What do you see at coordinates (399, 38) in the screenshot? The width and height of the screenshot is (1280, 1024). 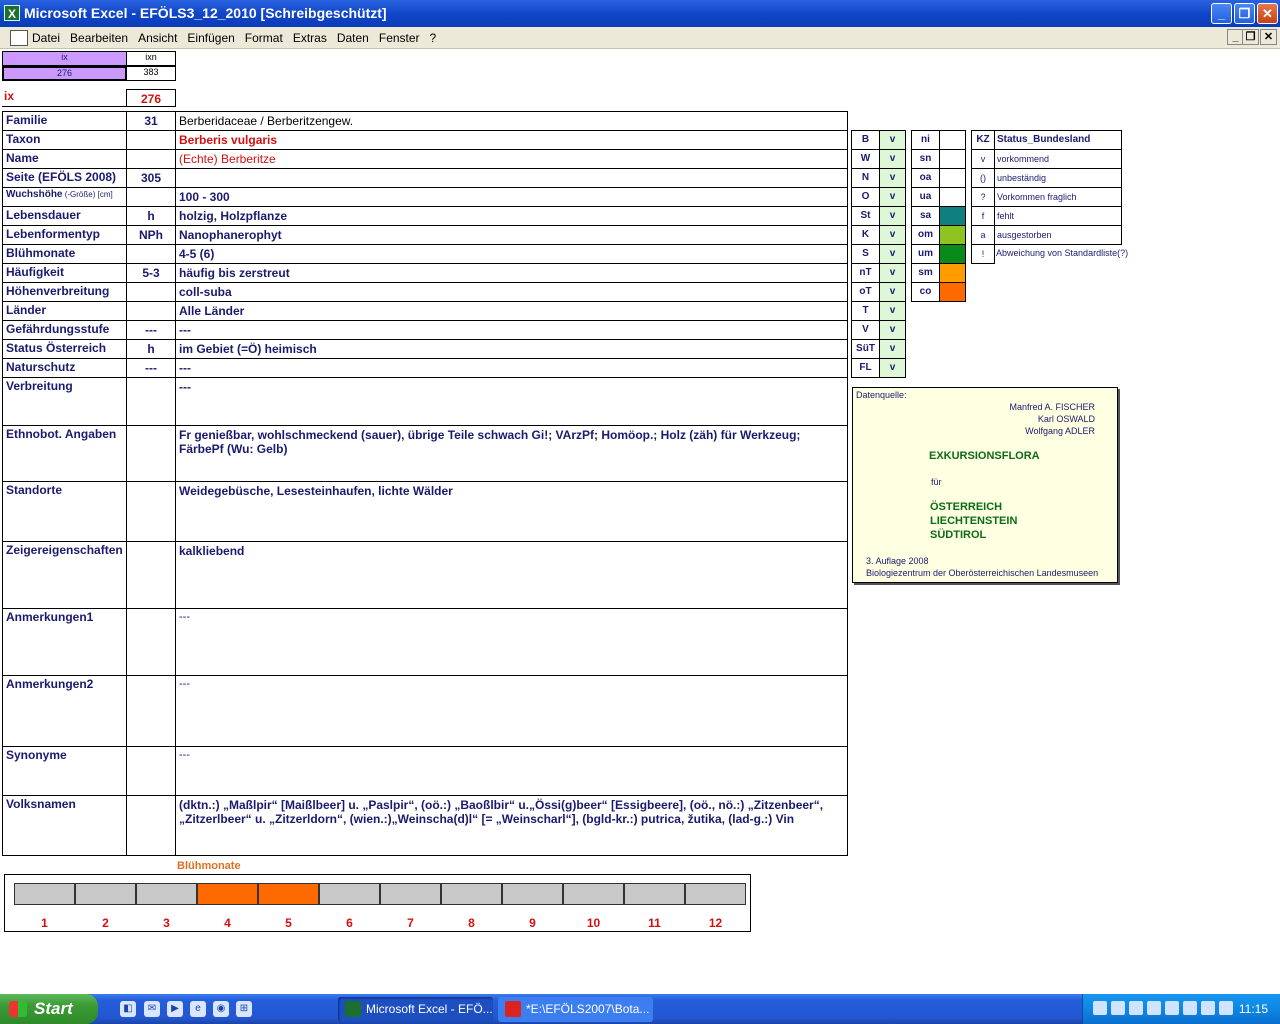 I see `menu-fenster: Fenster` at bounding box center [399, 38].